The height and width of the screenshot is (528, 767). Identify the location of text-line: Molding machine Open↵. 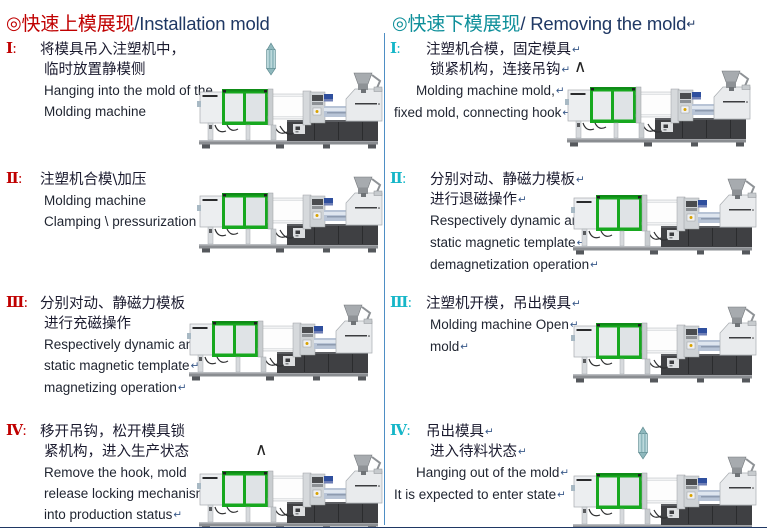
(504, 324).